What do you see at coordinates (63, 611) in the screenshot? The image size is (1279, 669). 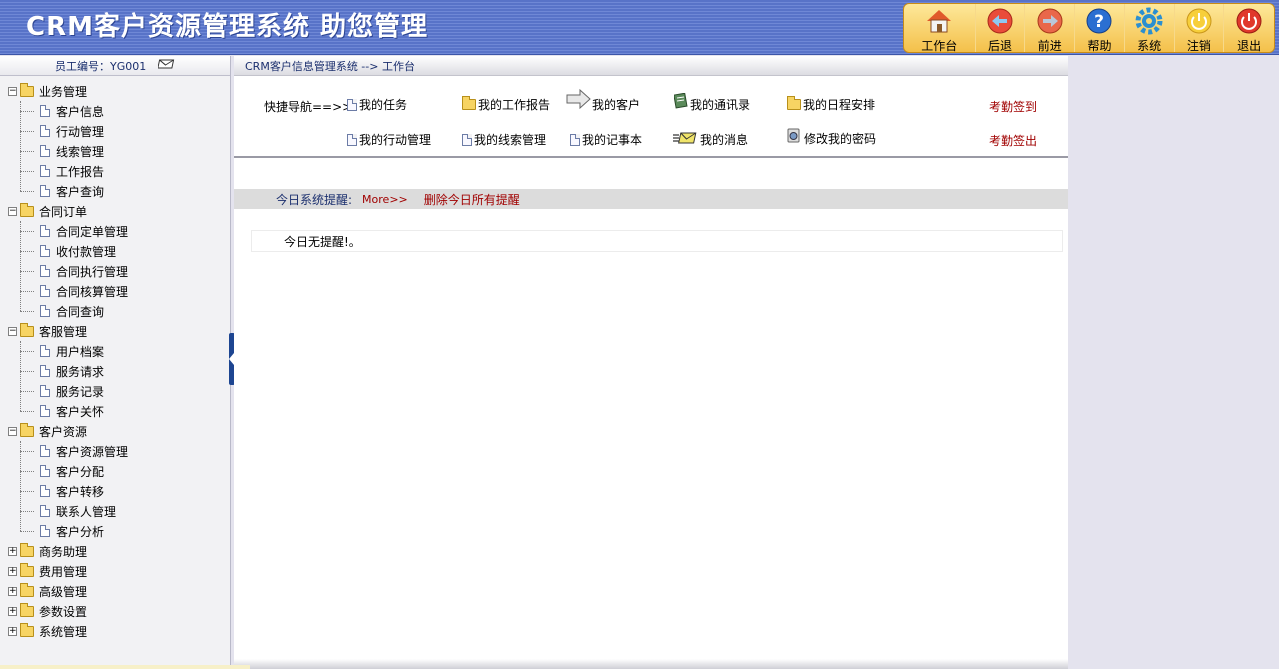 I see `tree-group-label: 参数设置` at bounding box center [63, 611].